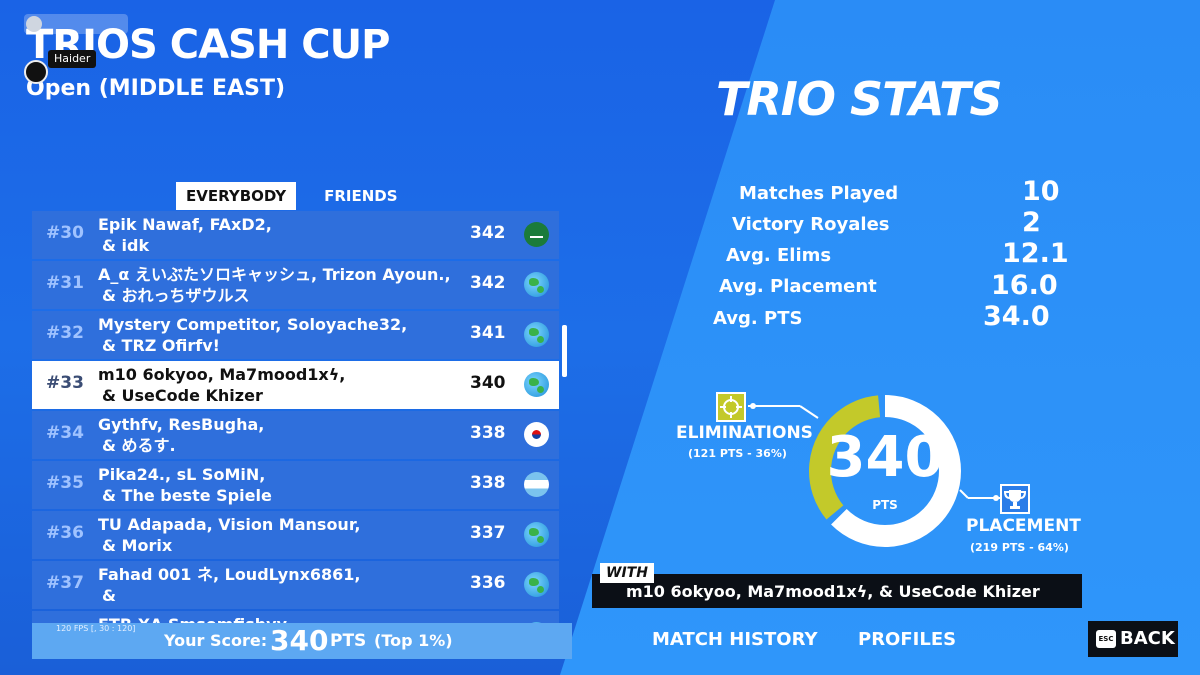 This screenshot has width=1200, height=675. I want to click on esc-key-icon: ESC, so click(1106, 639).